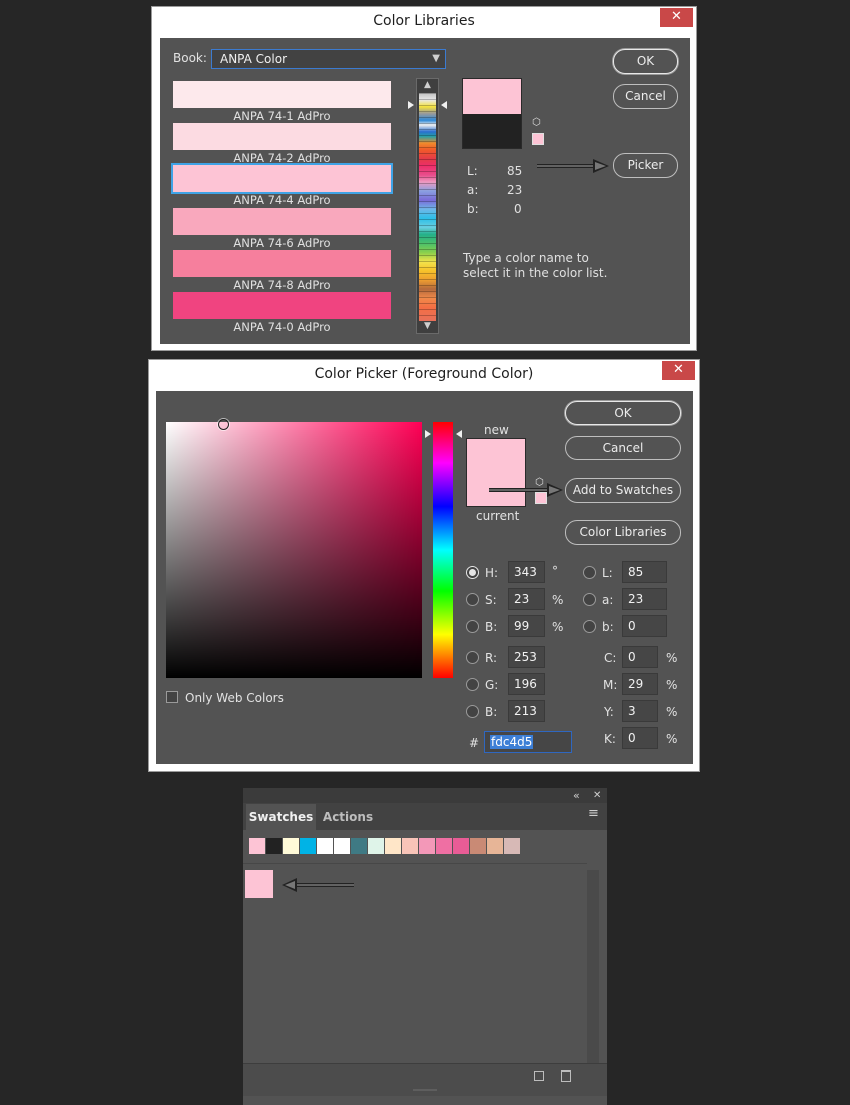 Image resolution: width=850 pixels, height=1105 pixels. Describe the element at coordinates (472, 572) in the screenshot. I see `radio-hue` at that location.